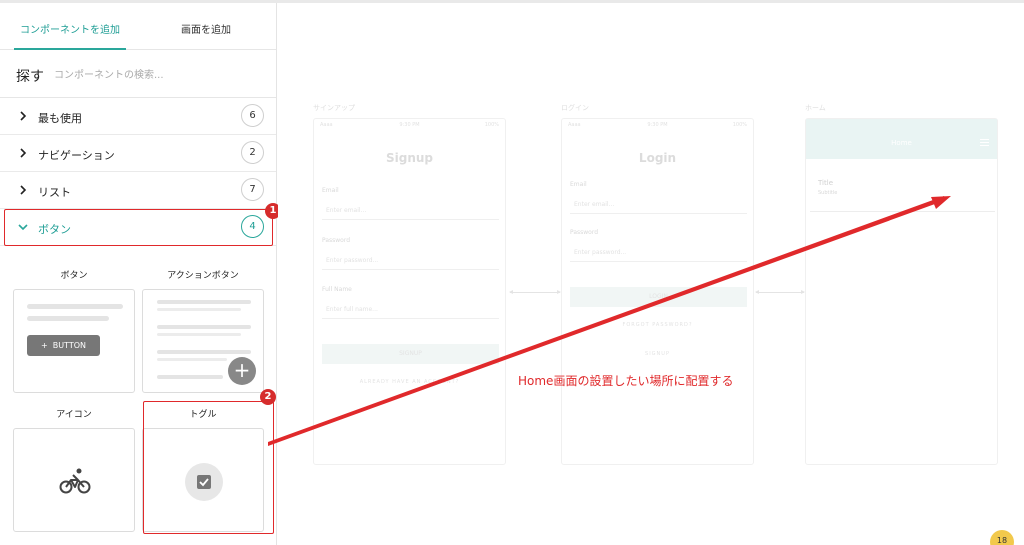 Image resolution: width=1024 pixels, height=545 pixels. What do you see at coordinates (626, 381) in the screenshot?
I see `annotation-text: Home画面の設置したい場所に配置する` at bounding box center [626, 381].